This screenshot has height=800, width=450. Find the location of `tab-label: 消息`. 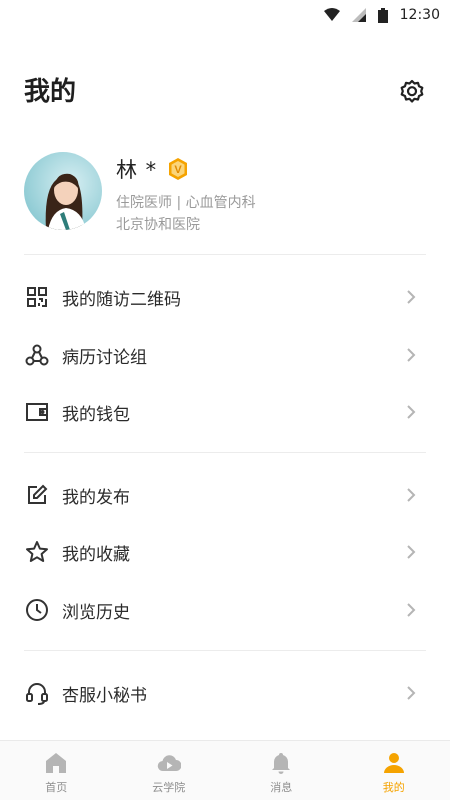

tab-label: 消息 is located at coordinates (281, 787).